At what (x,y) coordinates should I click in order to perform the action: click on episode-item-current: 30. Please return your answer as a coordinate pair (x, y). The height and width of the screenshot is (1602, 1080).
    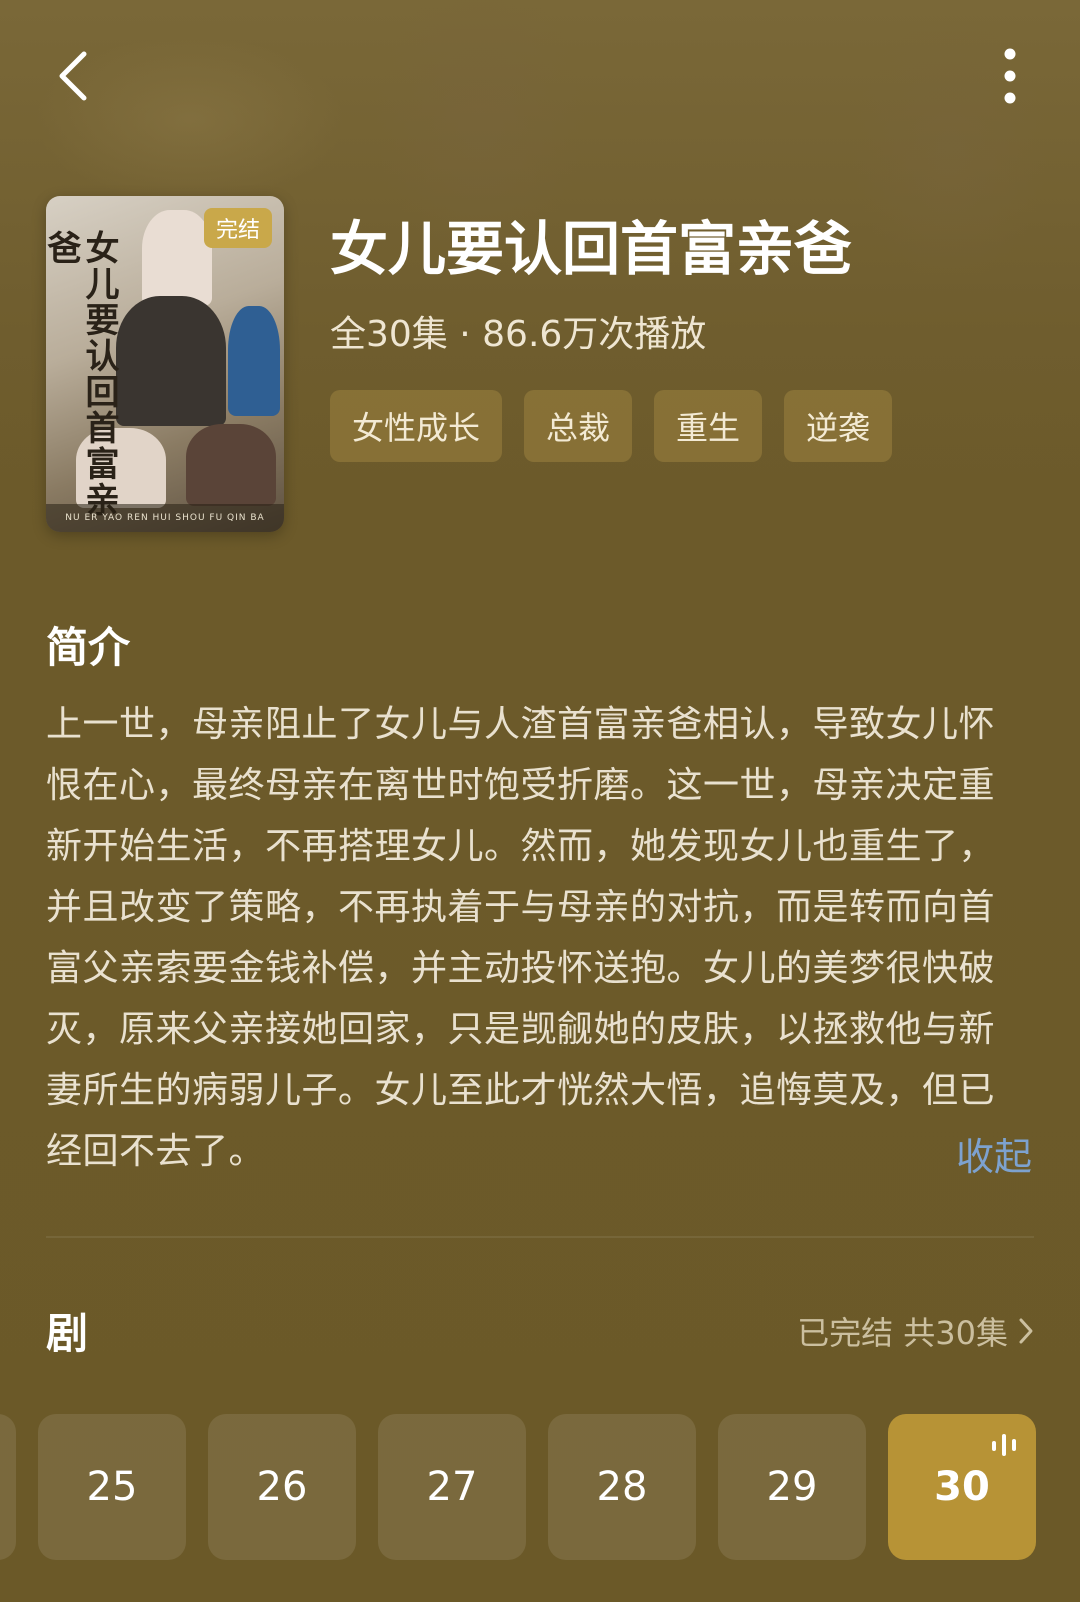
    Looking at the image, I should click on (962, 1487).